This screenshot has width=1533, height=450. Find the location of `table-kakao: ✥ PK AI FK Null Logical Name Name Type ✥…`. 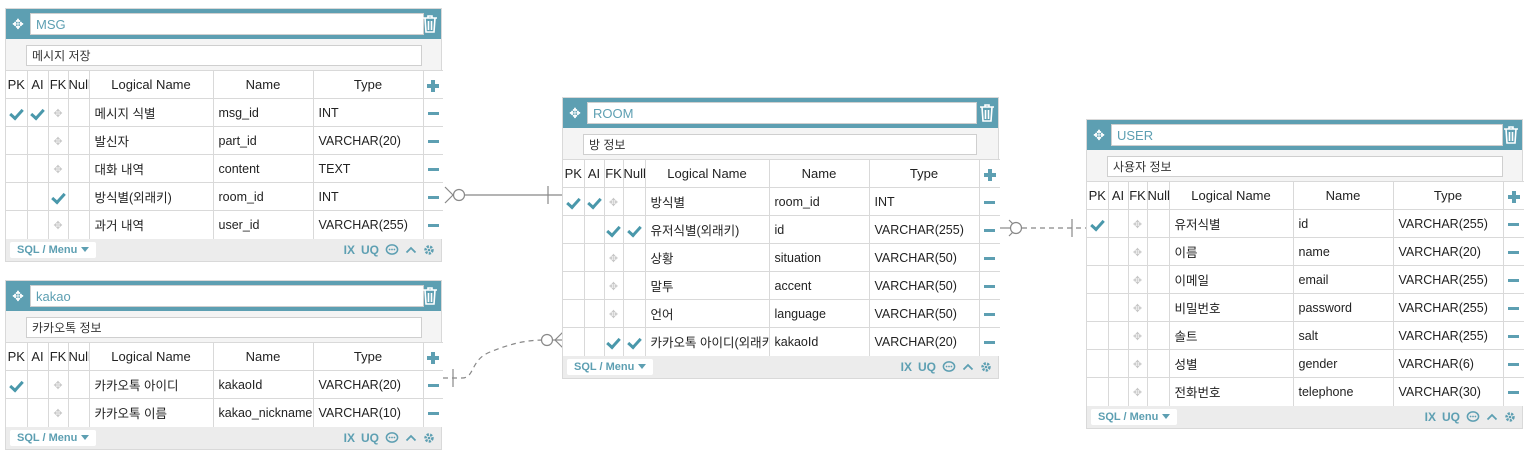

table-kakao: ✥ PK AI FK Null Logical Name Name Type ✥… is located at coordinates (224, 365).